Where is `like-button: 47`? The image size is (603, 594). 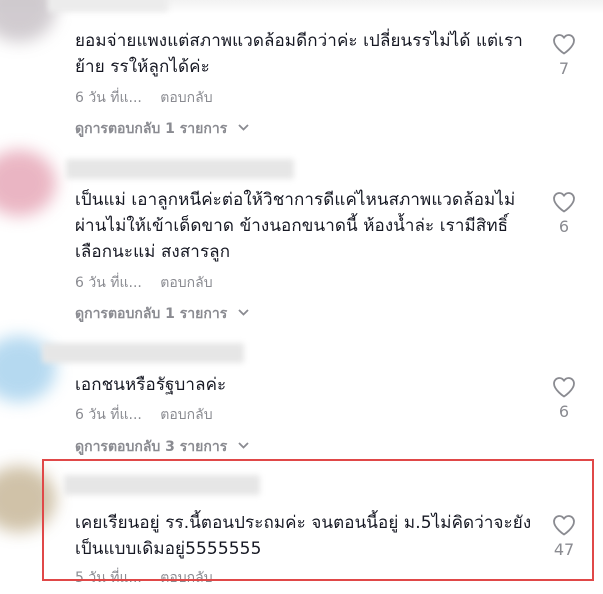
like-button: 47 is located at coordinates (564, 536).